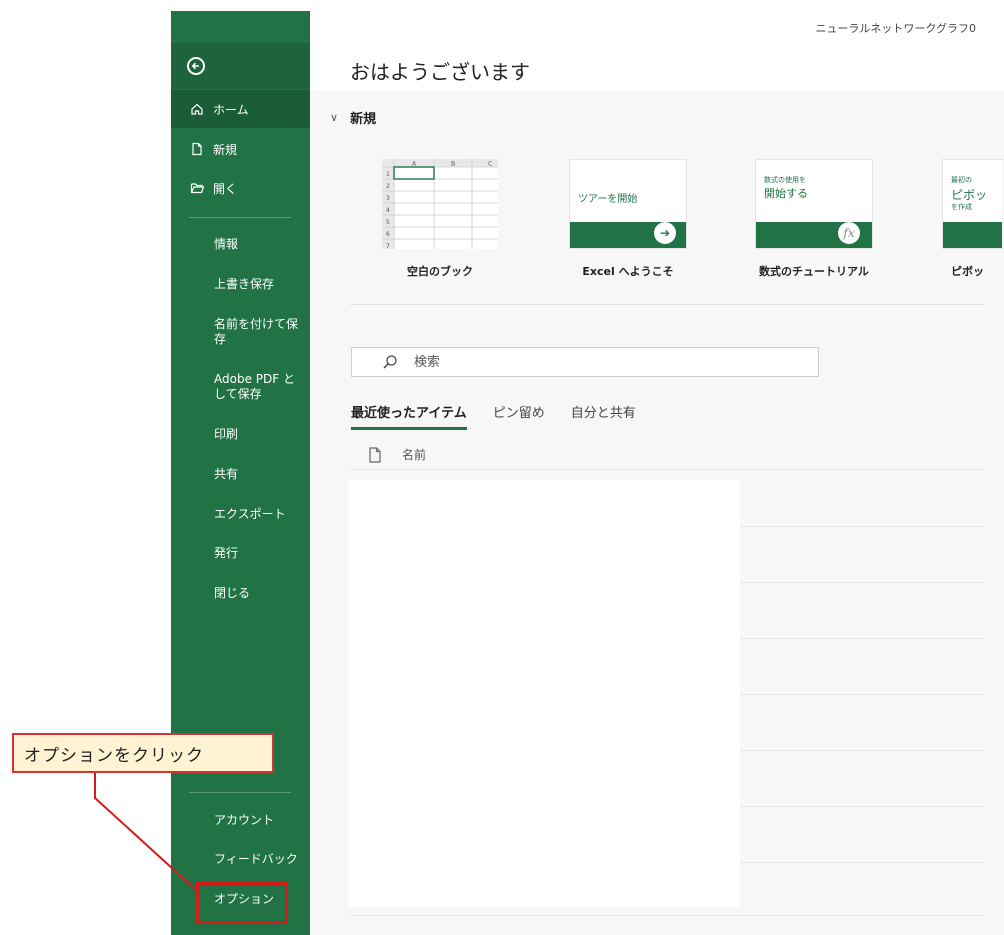 This screenshot has width=1004, height=935. I want to click on options-highlight-box, so click(242, 903).